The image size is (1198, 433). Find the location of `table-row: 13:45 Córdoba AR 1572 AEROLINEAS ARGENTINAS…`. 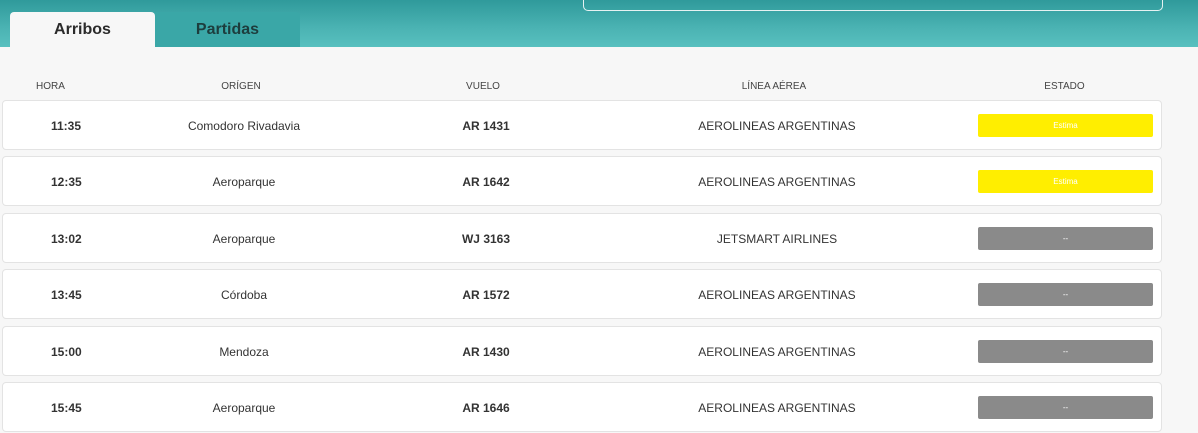

table-row: 13:45 Córdoba AR 1572 AEROLINEAS ARGENTINAS… is located at coordinates (582, 294).